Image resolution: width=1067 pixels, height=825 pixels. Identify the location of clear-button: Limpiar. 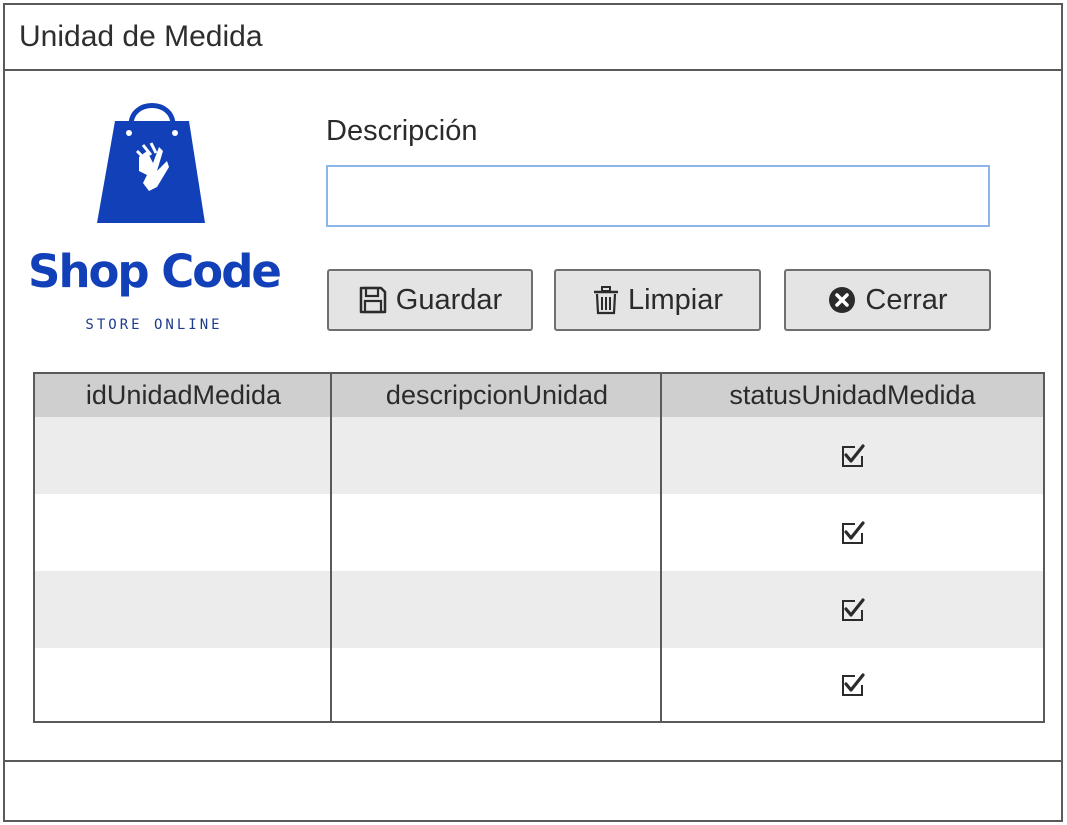
(657, 300).